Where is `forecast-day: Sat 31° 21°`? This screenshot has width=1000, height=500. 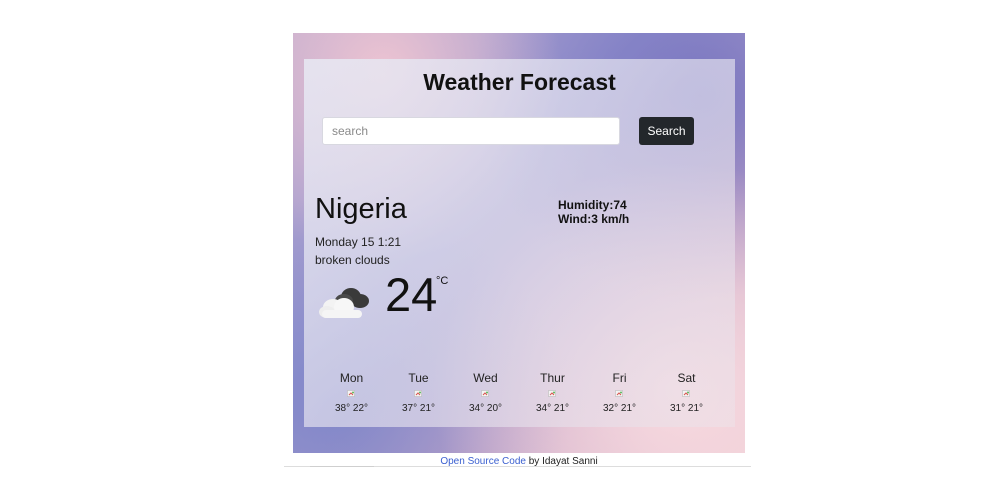
forecast-day: Sat 31° 21° is located at coordinates (686, 395).